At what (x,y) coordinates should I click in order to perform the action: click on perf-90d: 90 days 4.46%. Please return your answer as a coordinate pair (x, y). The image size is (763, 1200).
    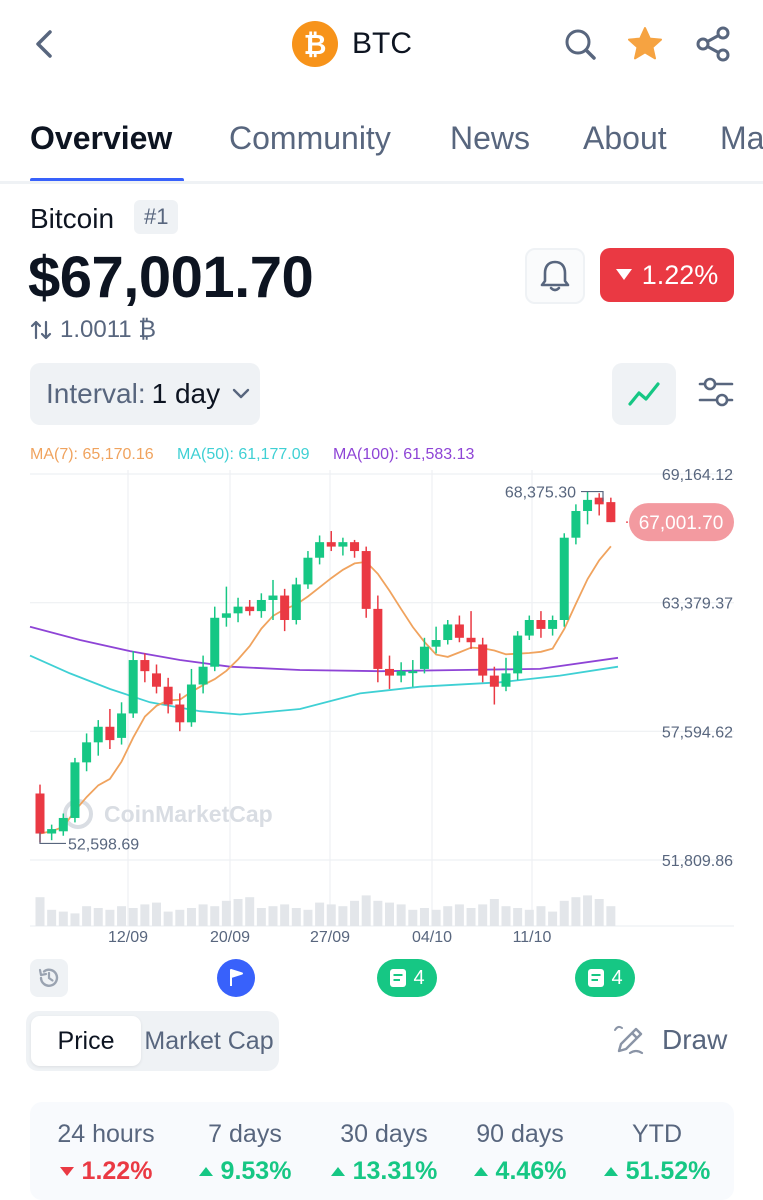
    Looking at the image, I should click on (520, 1153).